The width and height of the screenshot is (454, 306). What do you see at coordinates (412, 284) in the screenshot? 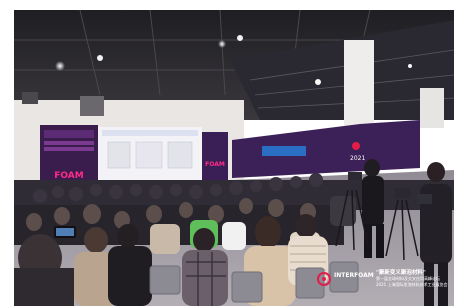
I see `watermark-line3: 2021 上海国际发泡材料技术工业展览会` at bounding box center [412, 284].